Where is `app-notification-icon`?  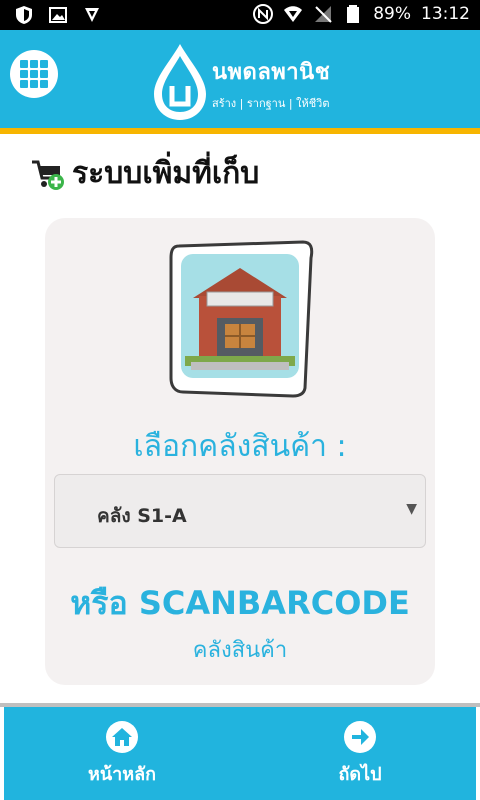
app-notification-icon is located at coordinates (92, 15).